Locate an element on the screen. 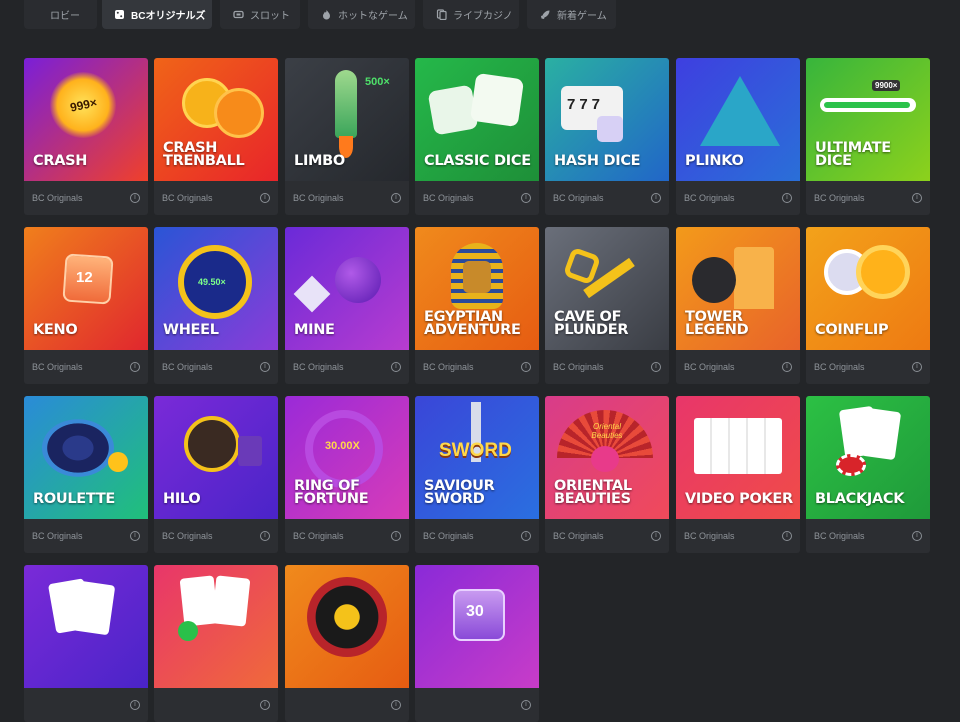  game-card-coinflip: COINFLIP BC Originals is located at coordinates (868, 305).